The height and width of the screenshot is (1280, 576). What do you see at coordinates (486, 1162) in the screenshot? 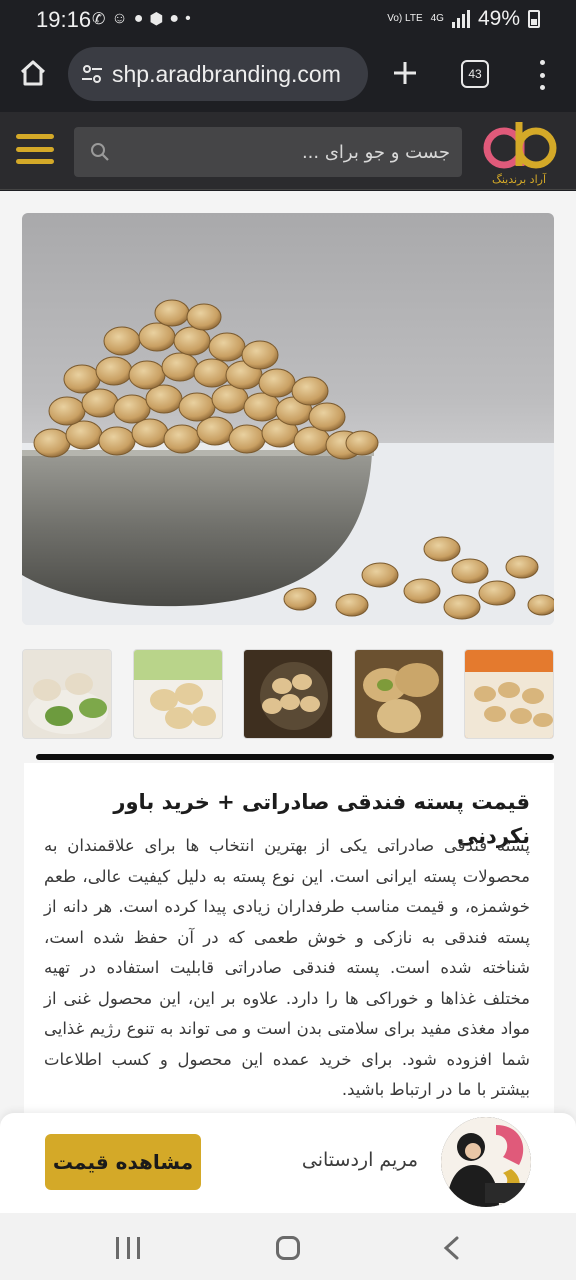
I see `agent-avatar` at bounding box center [486, 1162].